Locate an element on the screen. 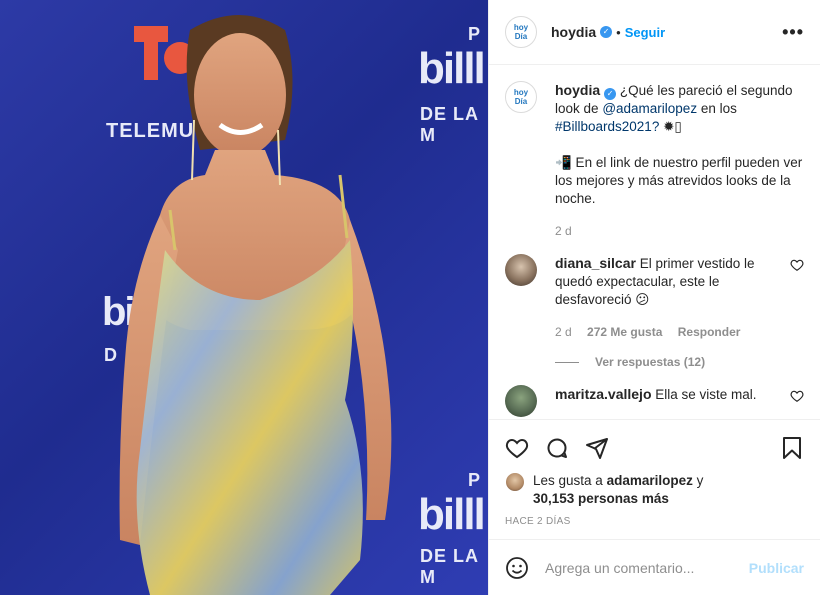  add-comment-bar: Agrega un comentario... Publicar is located at coordinates (654, 567).